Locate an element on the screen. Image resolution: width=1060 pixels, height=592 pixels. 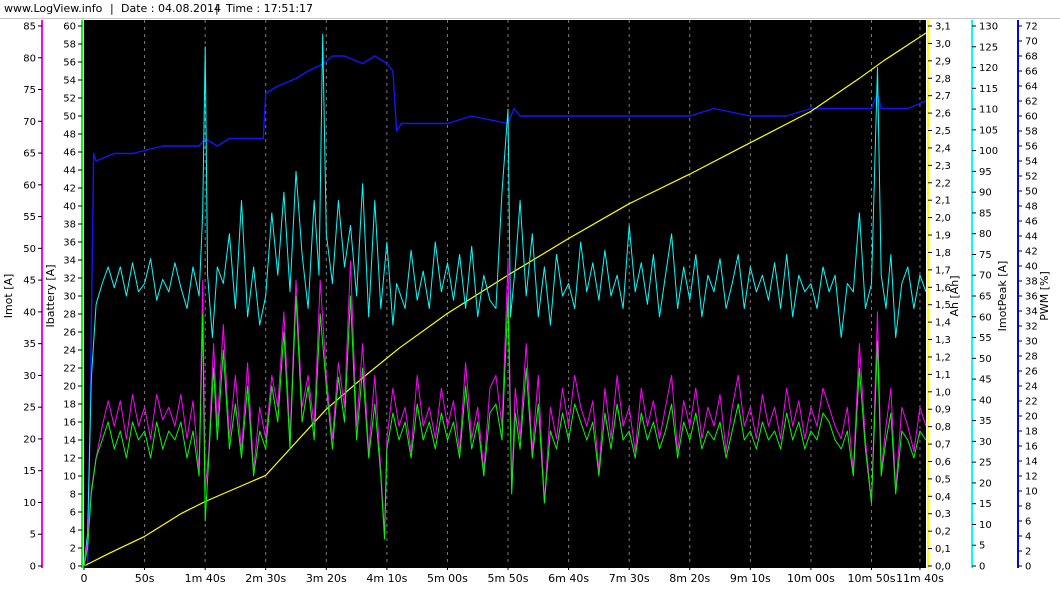
peak-tick-label: 0 is located at coordinates (982, 567).